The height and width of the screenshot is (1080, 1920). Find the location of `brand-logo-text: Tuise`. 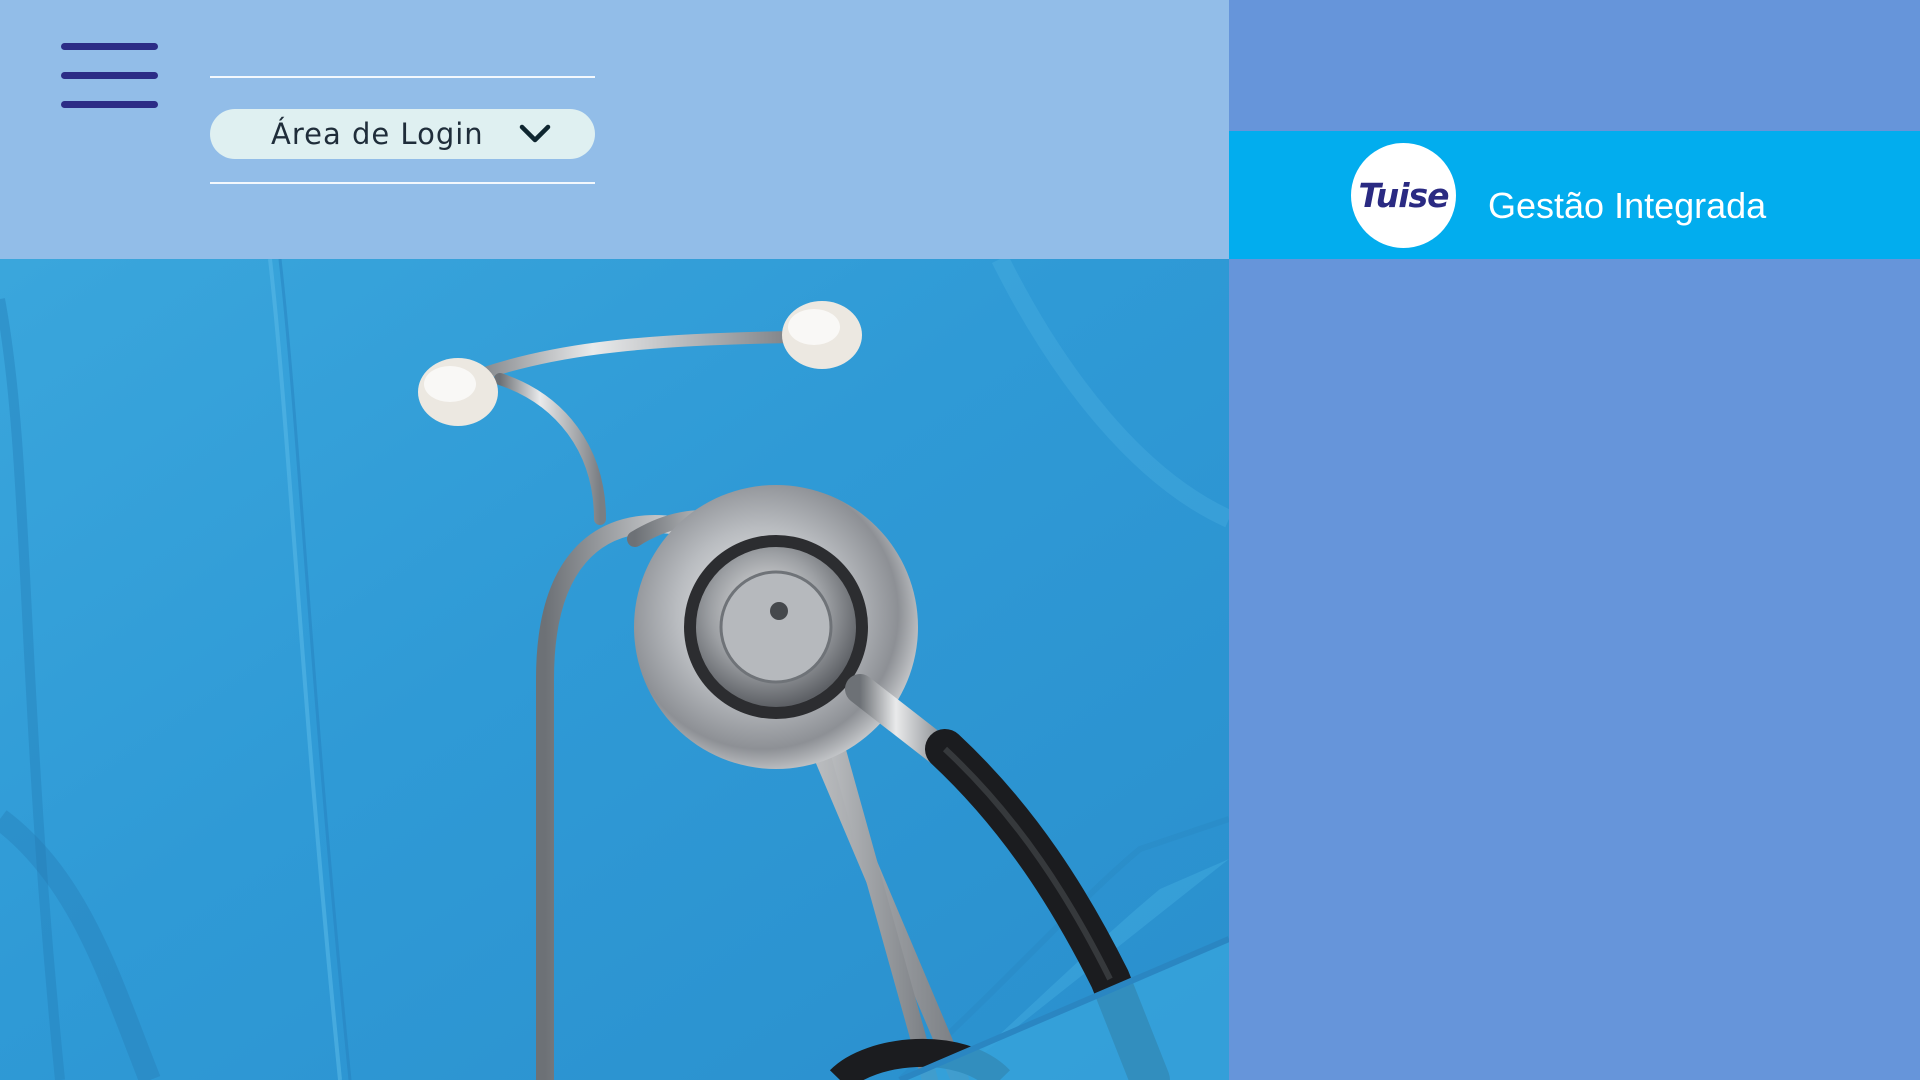

brand-logo-text: Tuise is located at coordinates (1403, 195).